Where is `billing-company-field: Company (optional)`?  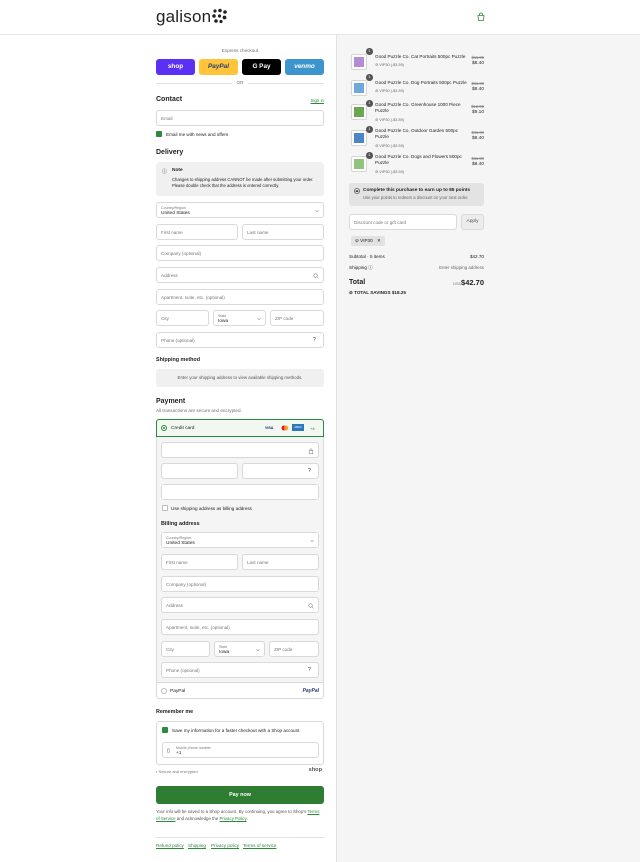 billing-company-field: Company (optional) is located at coordinates (240, 584).